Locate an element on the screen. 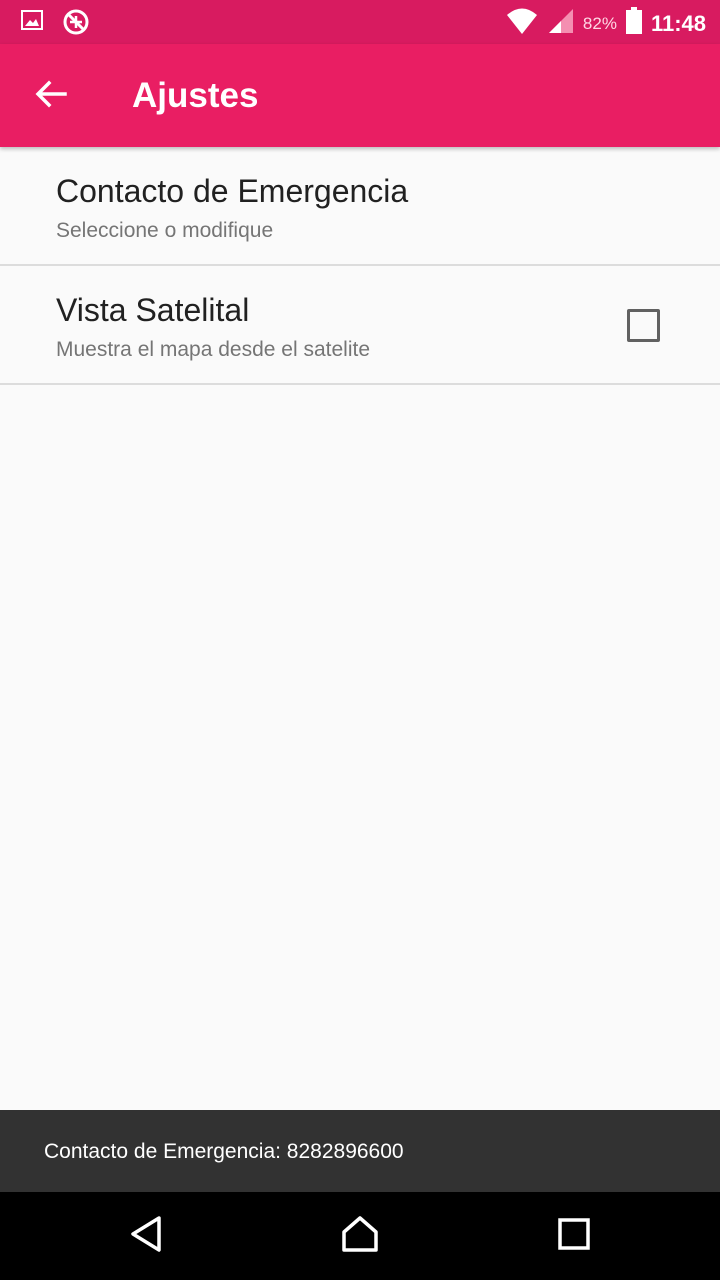 The height and width of the screenshot is (1280, 720). navigation-bar is located at coordinates (360, 1236).